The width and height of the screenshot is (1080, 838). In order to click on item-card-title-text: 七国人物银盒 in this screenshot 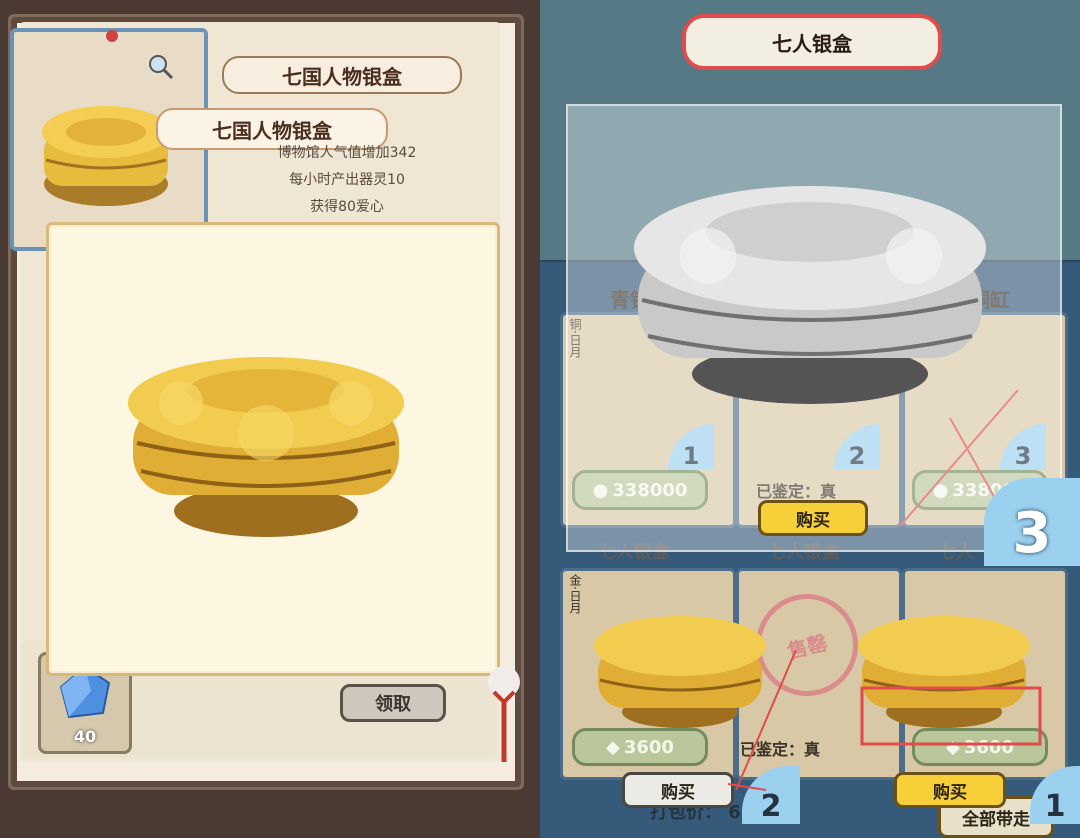, I will do `click(342, 76)`.